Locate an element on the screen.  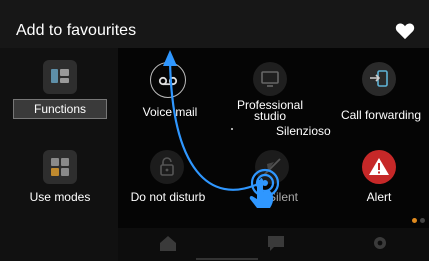
sidebar-item-label: Use modes is located at coordinates (60, 197).